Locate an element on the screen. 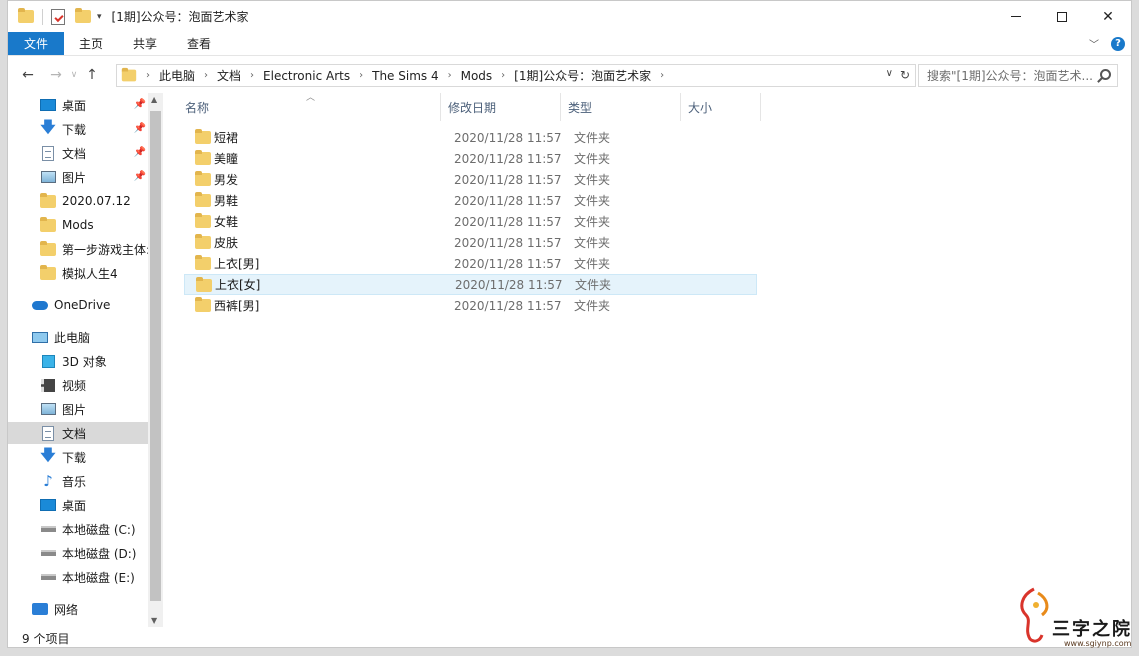  nav-item-onedrive: OneDrive is located at coordinates (78, 305).